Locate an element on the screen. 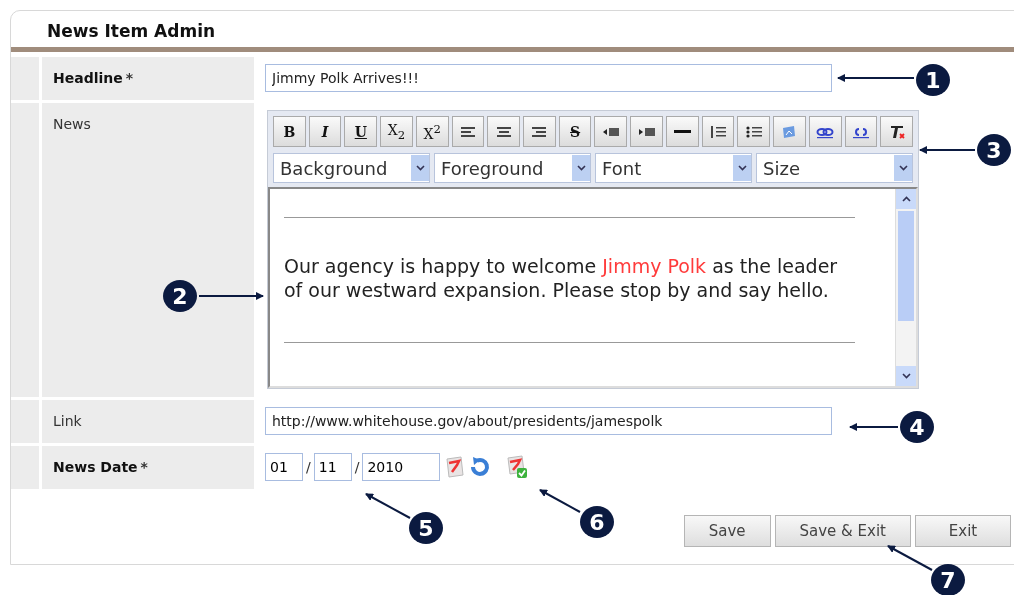 This screenshot has width=1014, height=595. text-field: http://www.whitehouse.gov/about/presidents/jamespolk is located at coordinates (548, 421).